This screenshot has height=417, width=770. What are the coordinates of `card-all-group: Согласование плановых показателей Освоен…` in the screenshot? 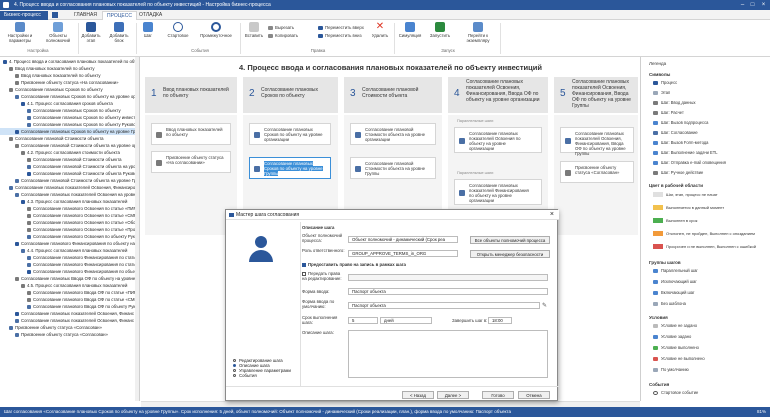 It's located at (597, 141).